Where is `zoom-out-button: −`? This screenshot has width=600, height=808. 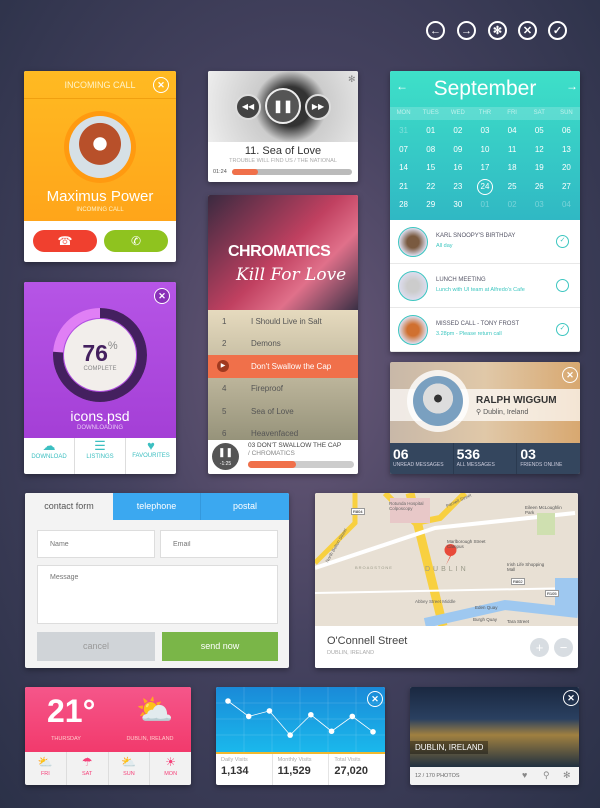
zoom-out-button: − is located at coordinates (563, 647).